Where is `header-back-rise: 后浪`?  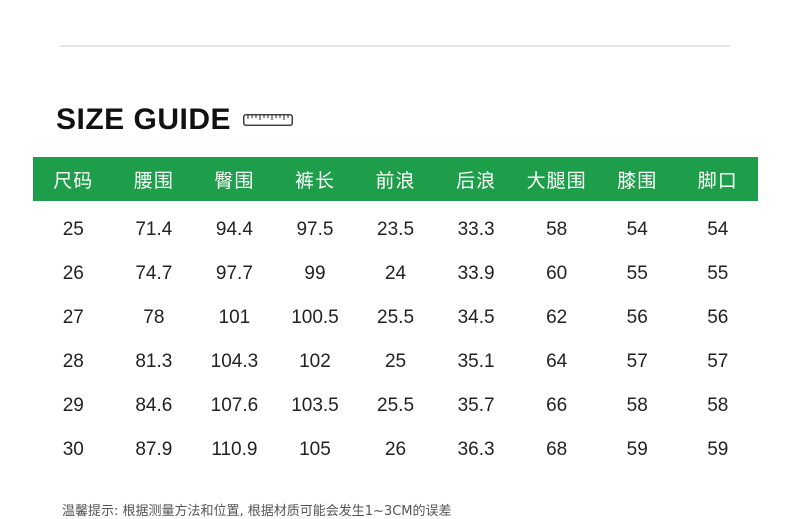
header-back-rise: 后浪 is located at coordinates (476, 180).